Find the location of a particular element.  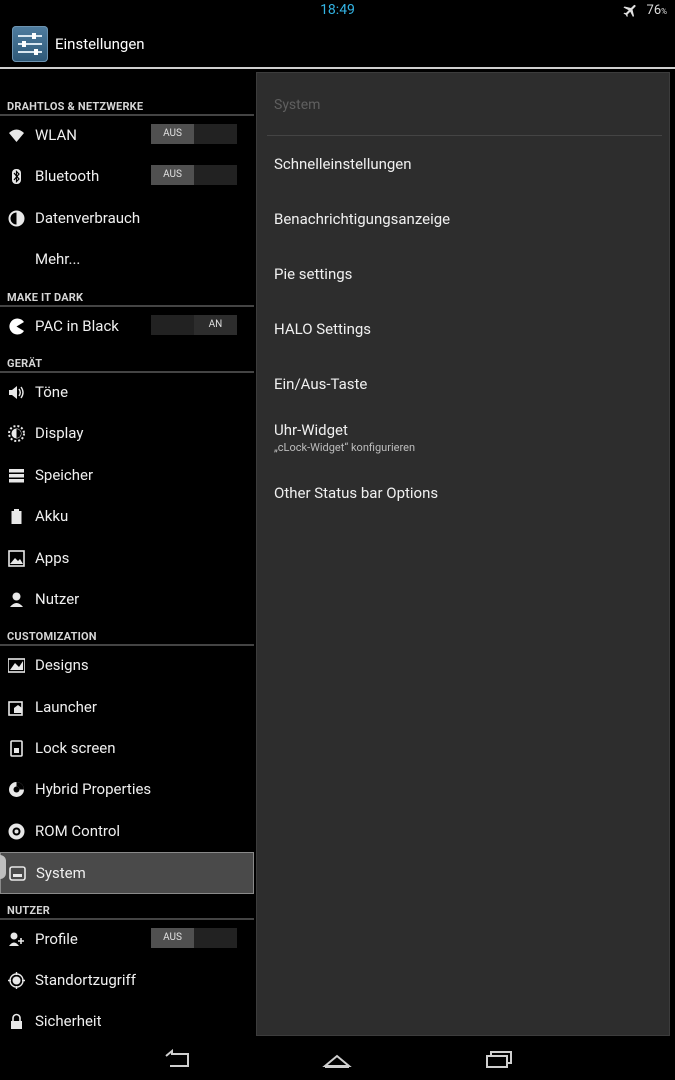

settings-item-label: Display is located at coordinates (59, 433).